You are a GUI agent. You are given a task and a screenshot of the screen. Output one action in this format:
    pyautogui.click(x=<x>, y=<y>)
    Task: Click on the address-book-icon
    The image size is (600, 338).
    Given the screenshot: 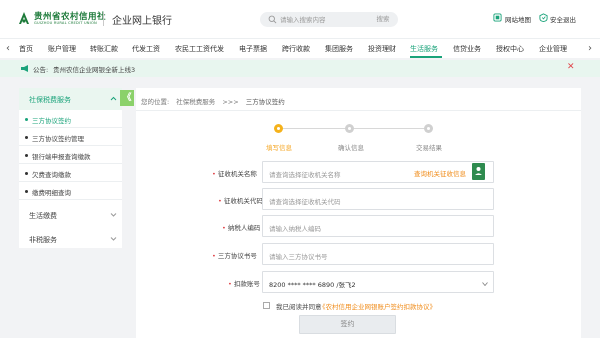 What is the action you would take?
    pyautogui.click(x=478, y=171)
    